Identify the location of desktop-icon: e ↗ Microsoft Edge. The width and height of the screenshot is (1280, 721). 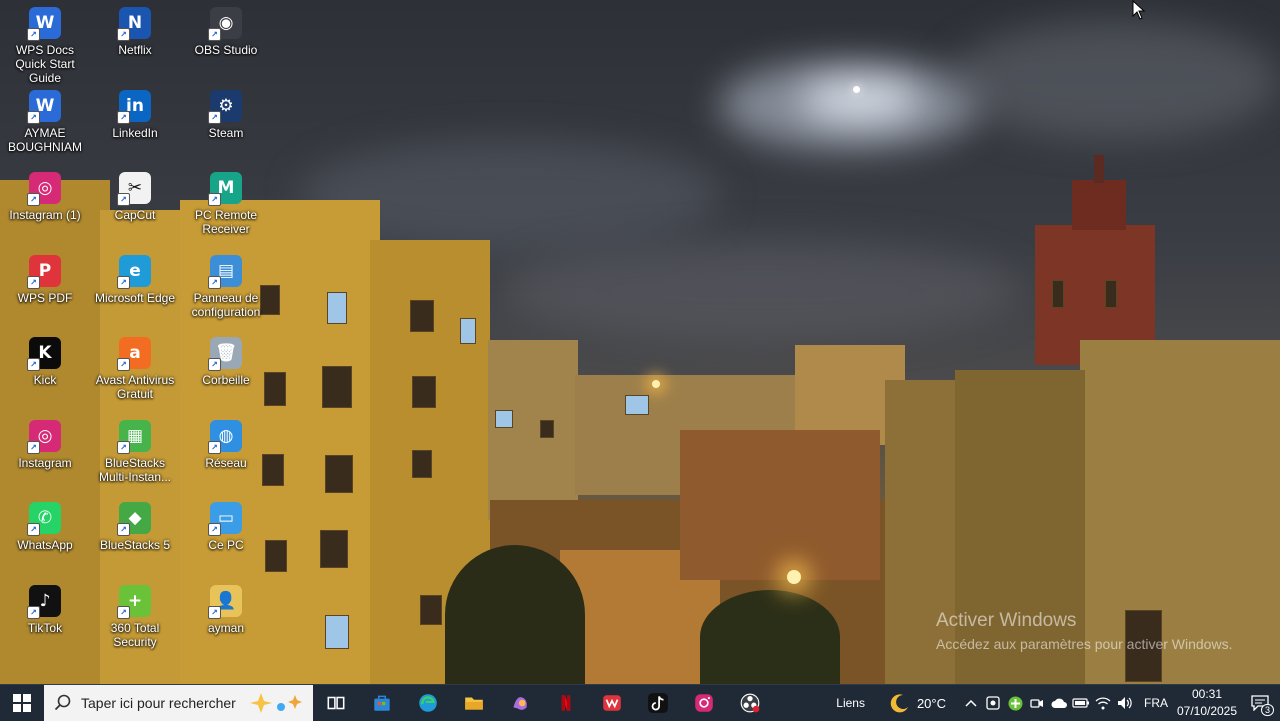
(135, 277).